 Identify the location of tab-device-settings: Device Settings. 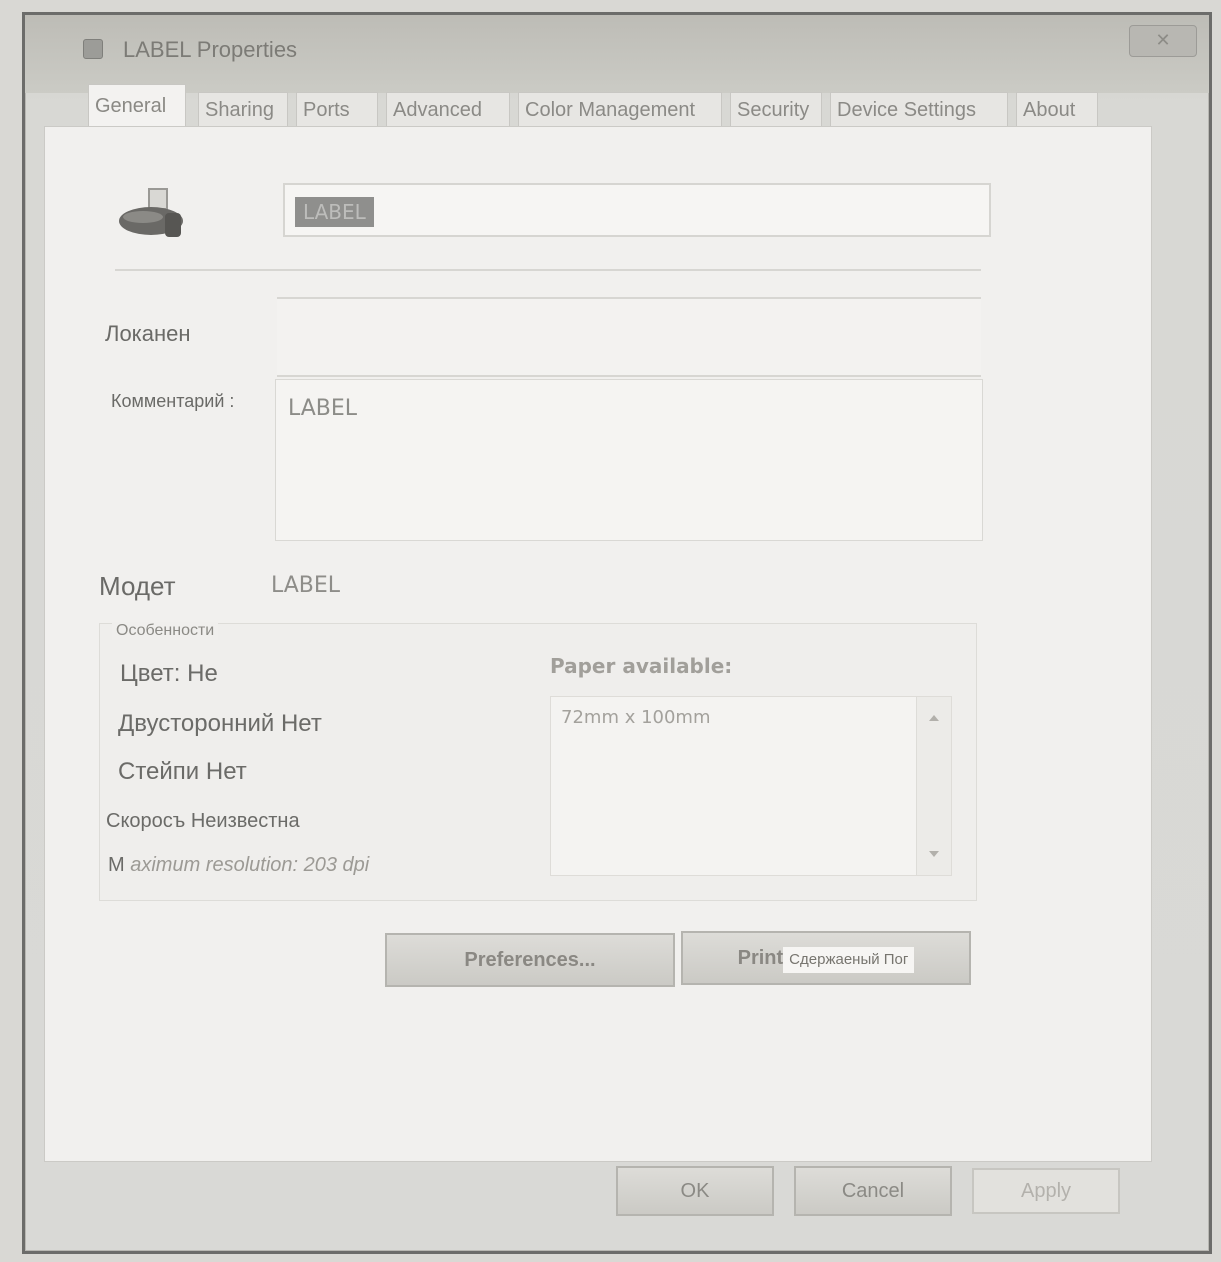
(919, 109).